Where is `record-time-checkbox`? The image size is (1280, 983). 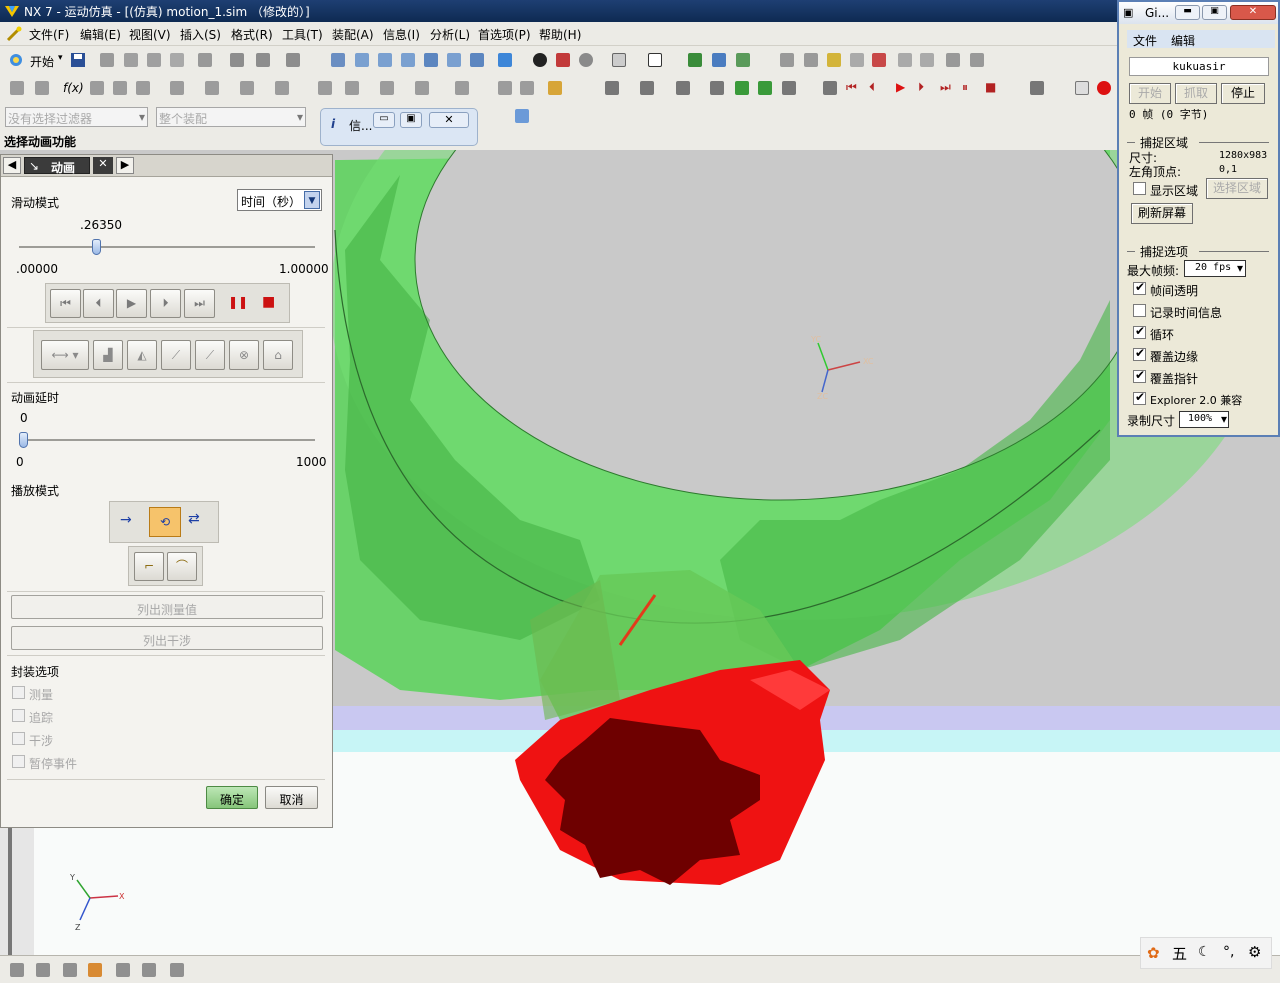
record-time-checkbox is located at coordinates (1139, 310).